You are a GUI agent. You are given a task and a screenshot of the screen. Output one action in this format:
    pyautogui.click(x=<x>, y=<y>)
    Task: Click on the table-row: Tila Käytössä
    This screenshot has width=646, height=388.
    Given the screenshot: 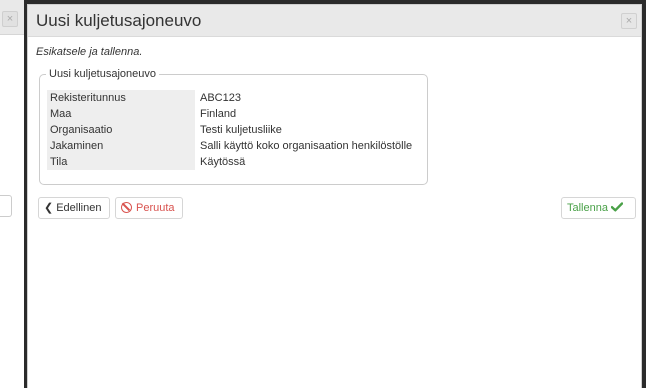 What is the action you would take?
    pyautogui.click(x=229, y=162)
    